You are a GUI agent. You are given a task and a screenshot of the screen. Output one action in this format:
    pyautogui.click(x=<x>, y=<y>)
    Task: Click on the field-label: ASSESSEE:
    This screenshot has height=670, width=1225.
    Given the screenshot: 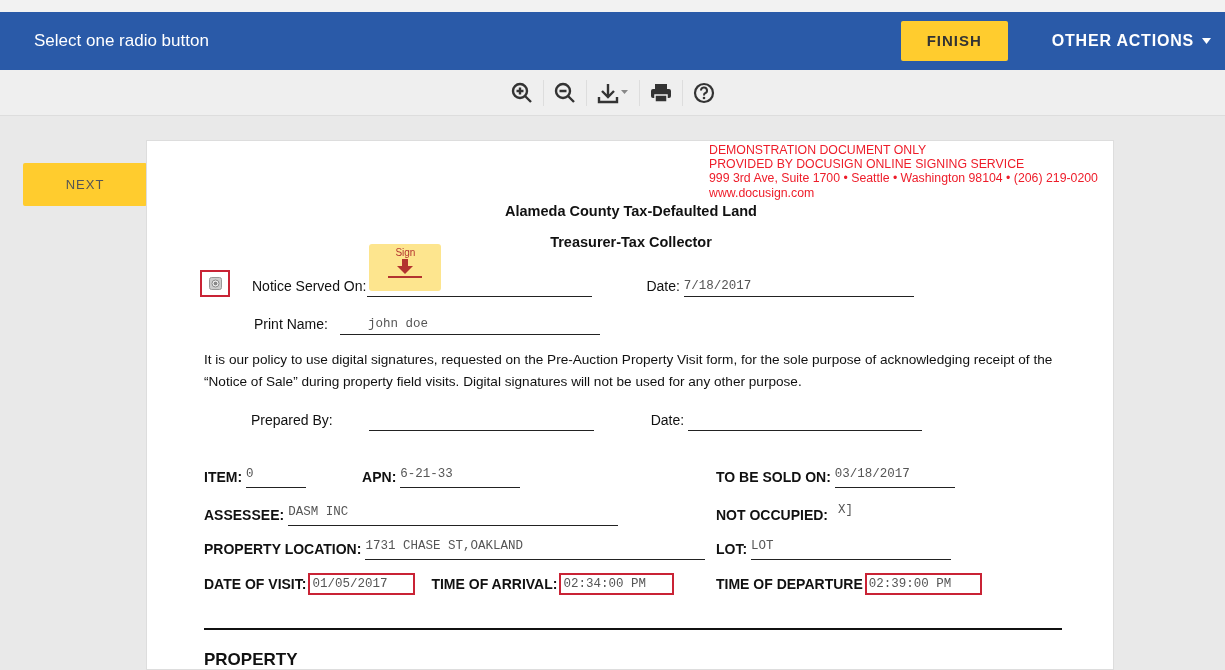 What is the action you would take?
    pyautogui.click(x=244, y=516)
    